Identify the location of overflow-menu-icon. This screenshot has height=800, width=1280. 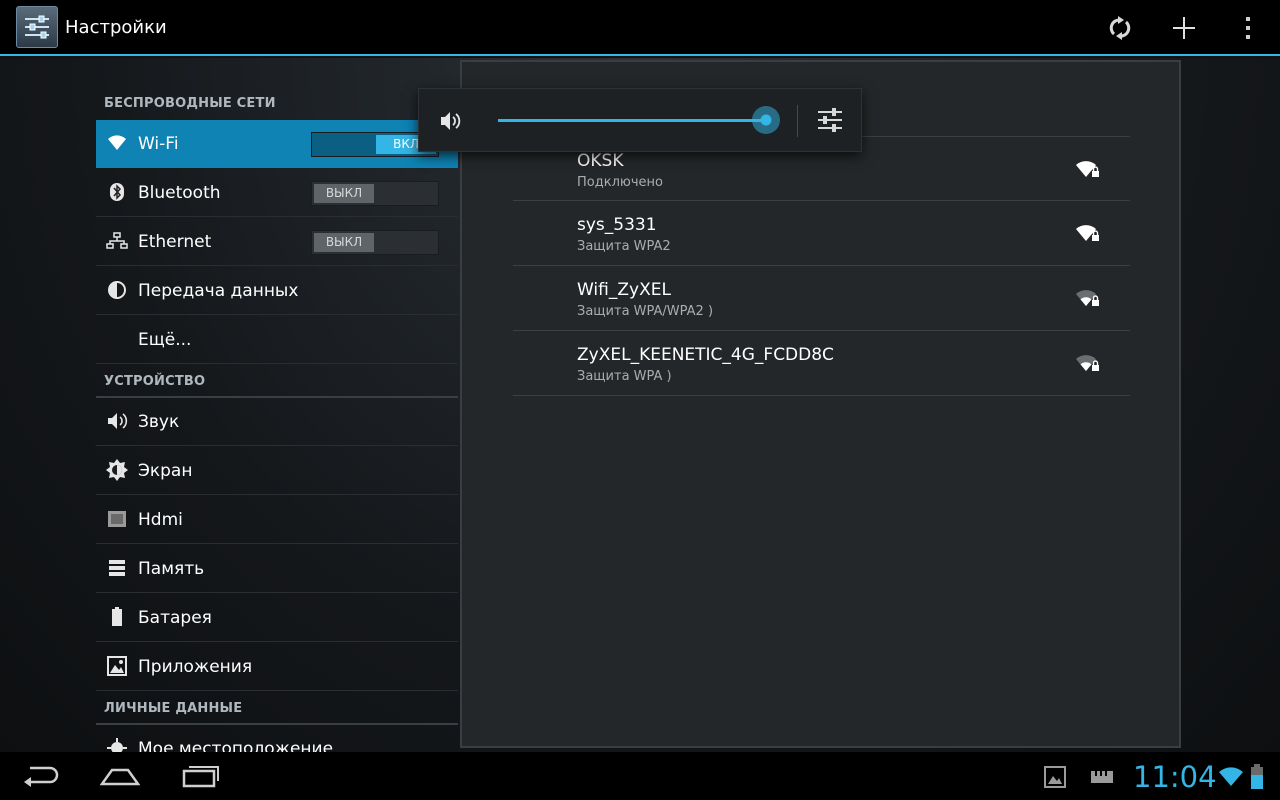
(1248, 28).